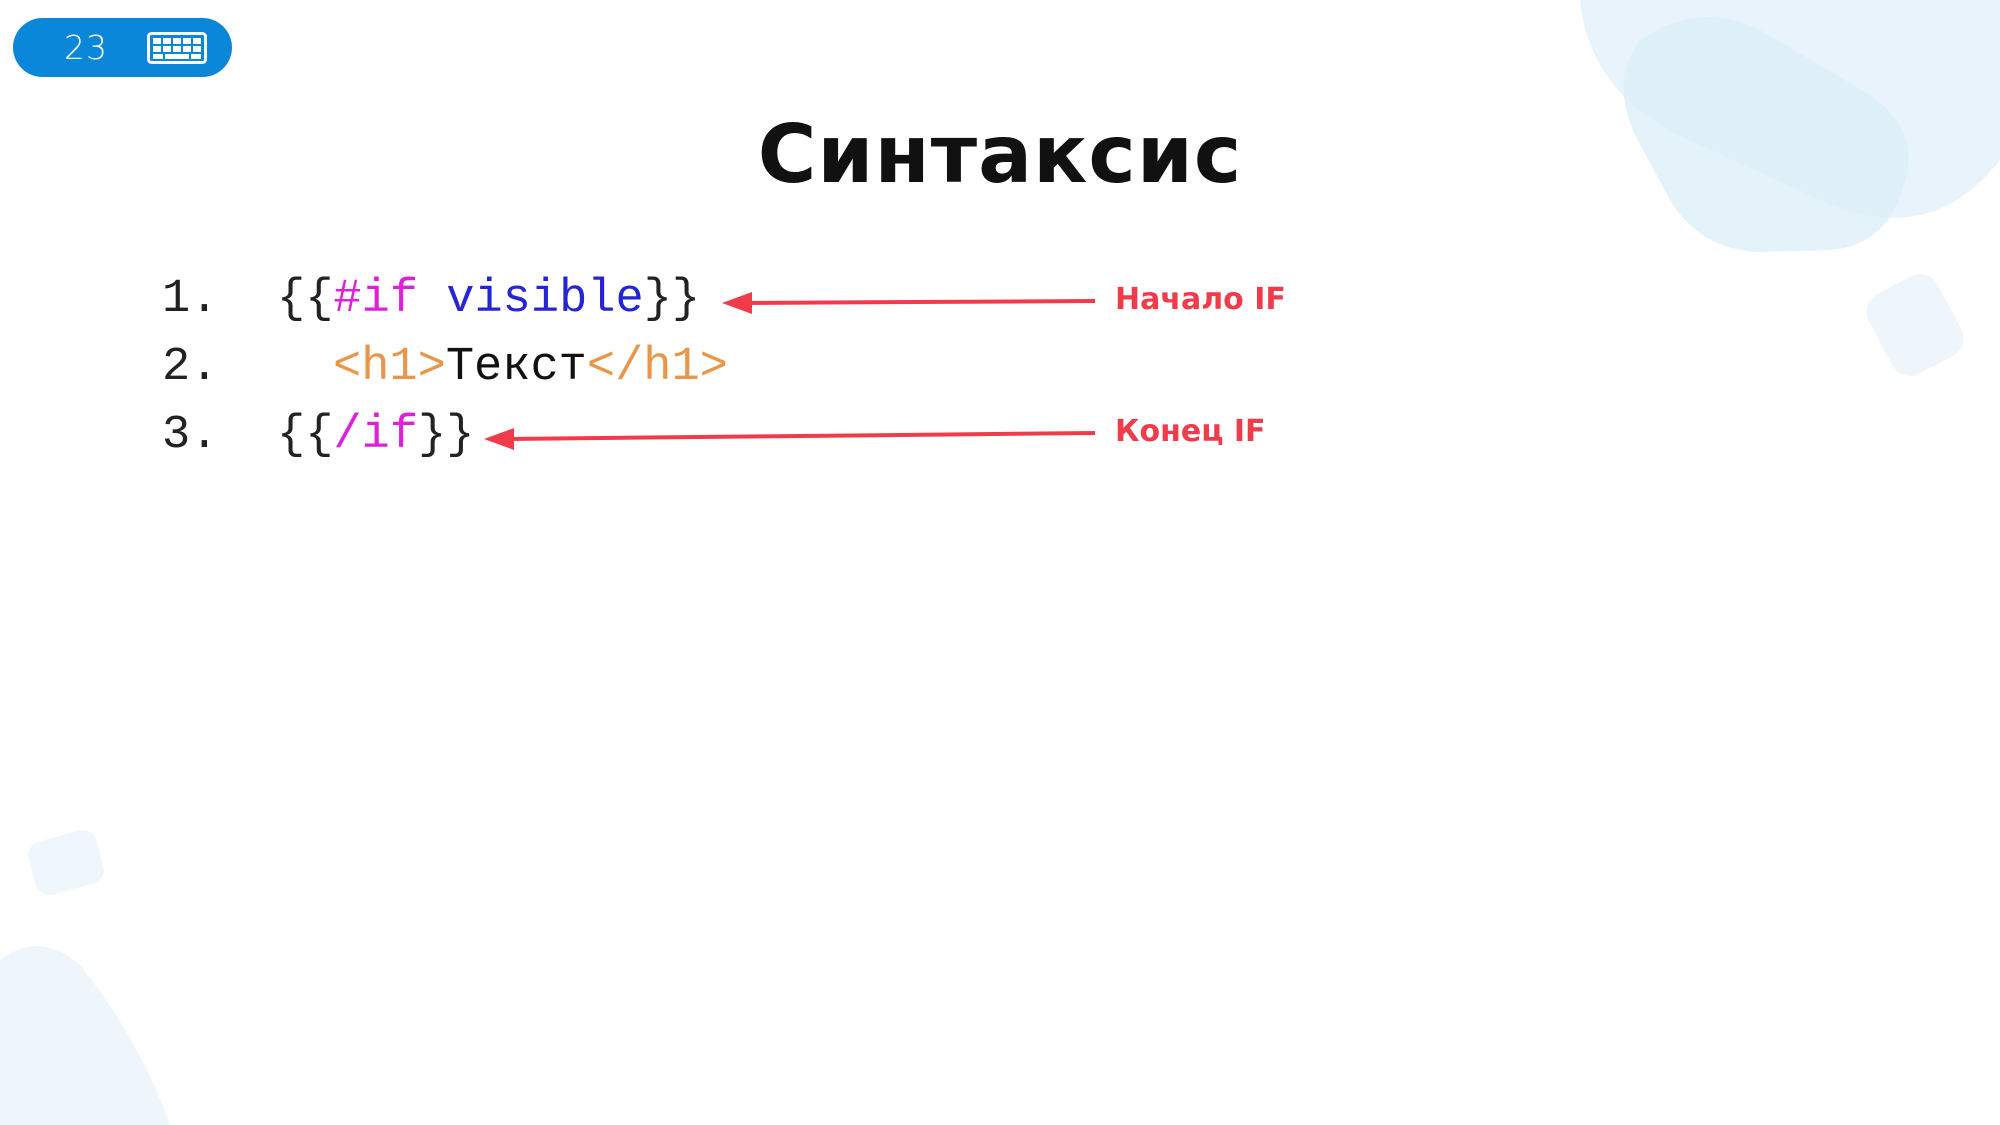  What do you see at coordinates (1200, 299) in the screenshot?
I see `annotation-start-if: Начало IF` at bounding box center [1200, 299].